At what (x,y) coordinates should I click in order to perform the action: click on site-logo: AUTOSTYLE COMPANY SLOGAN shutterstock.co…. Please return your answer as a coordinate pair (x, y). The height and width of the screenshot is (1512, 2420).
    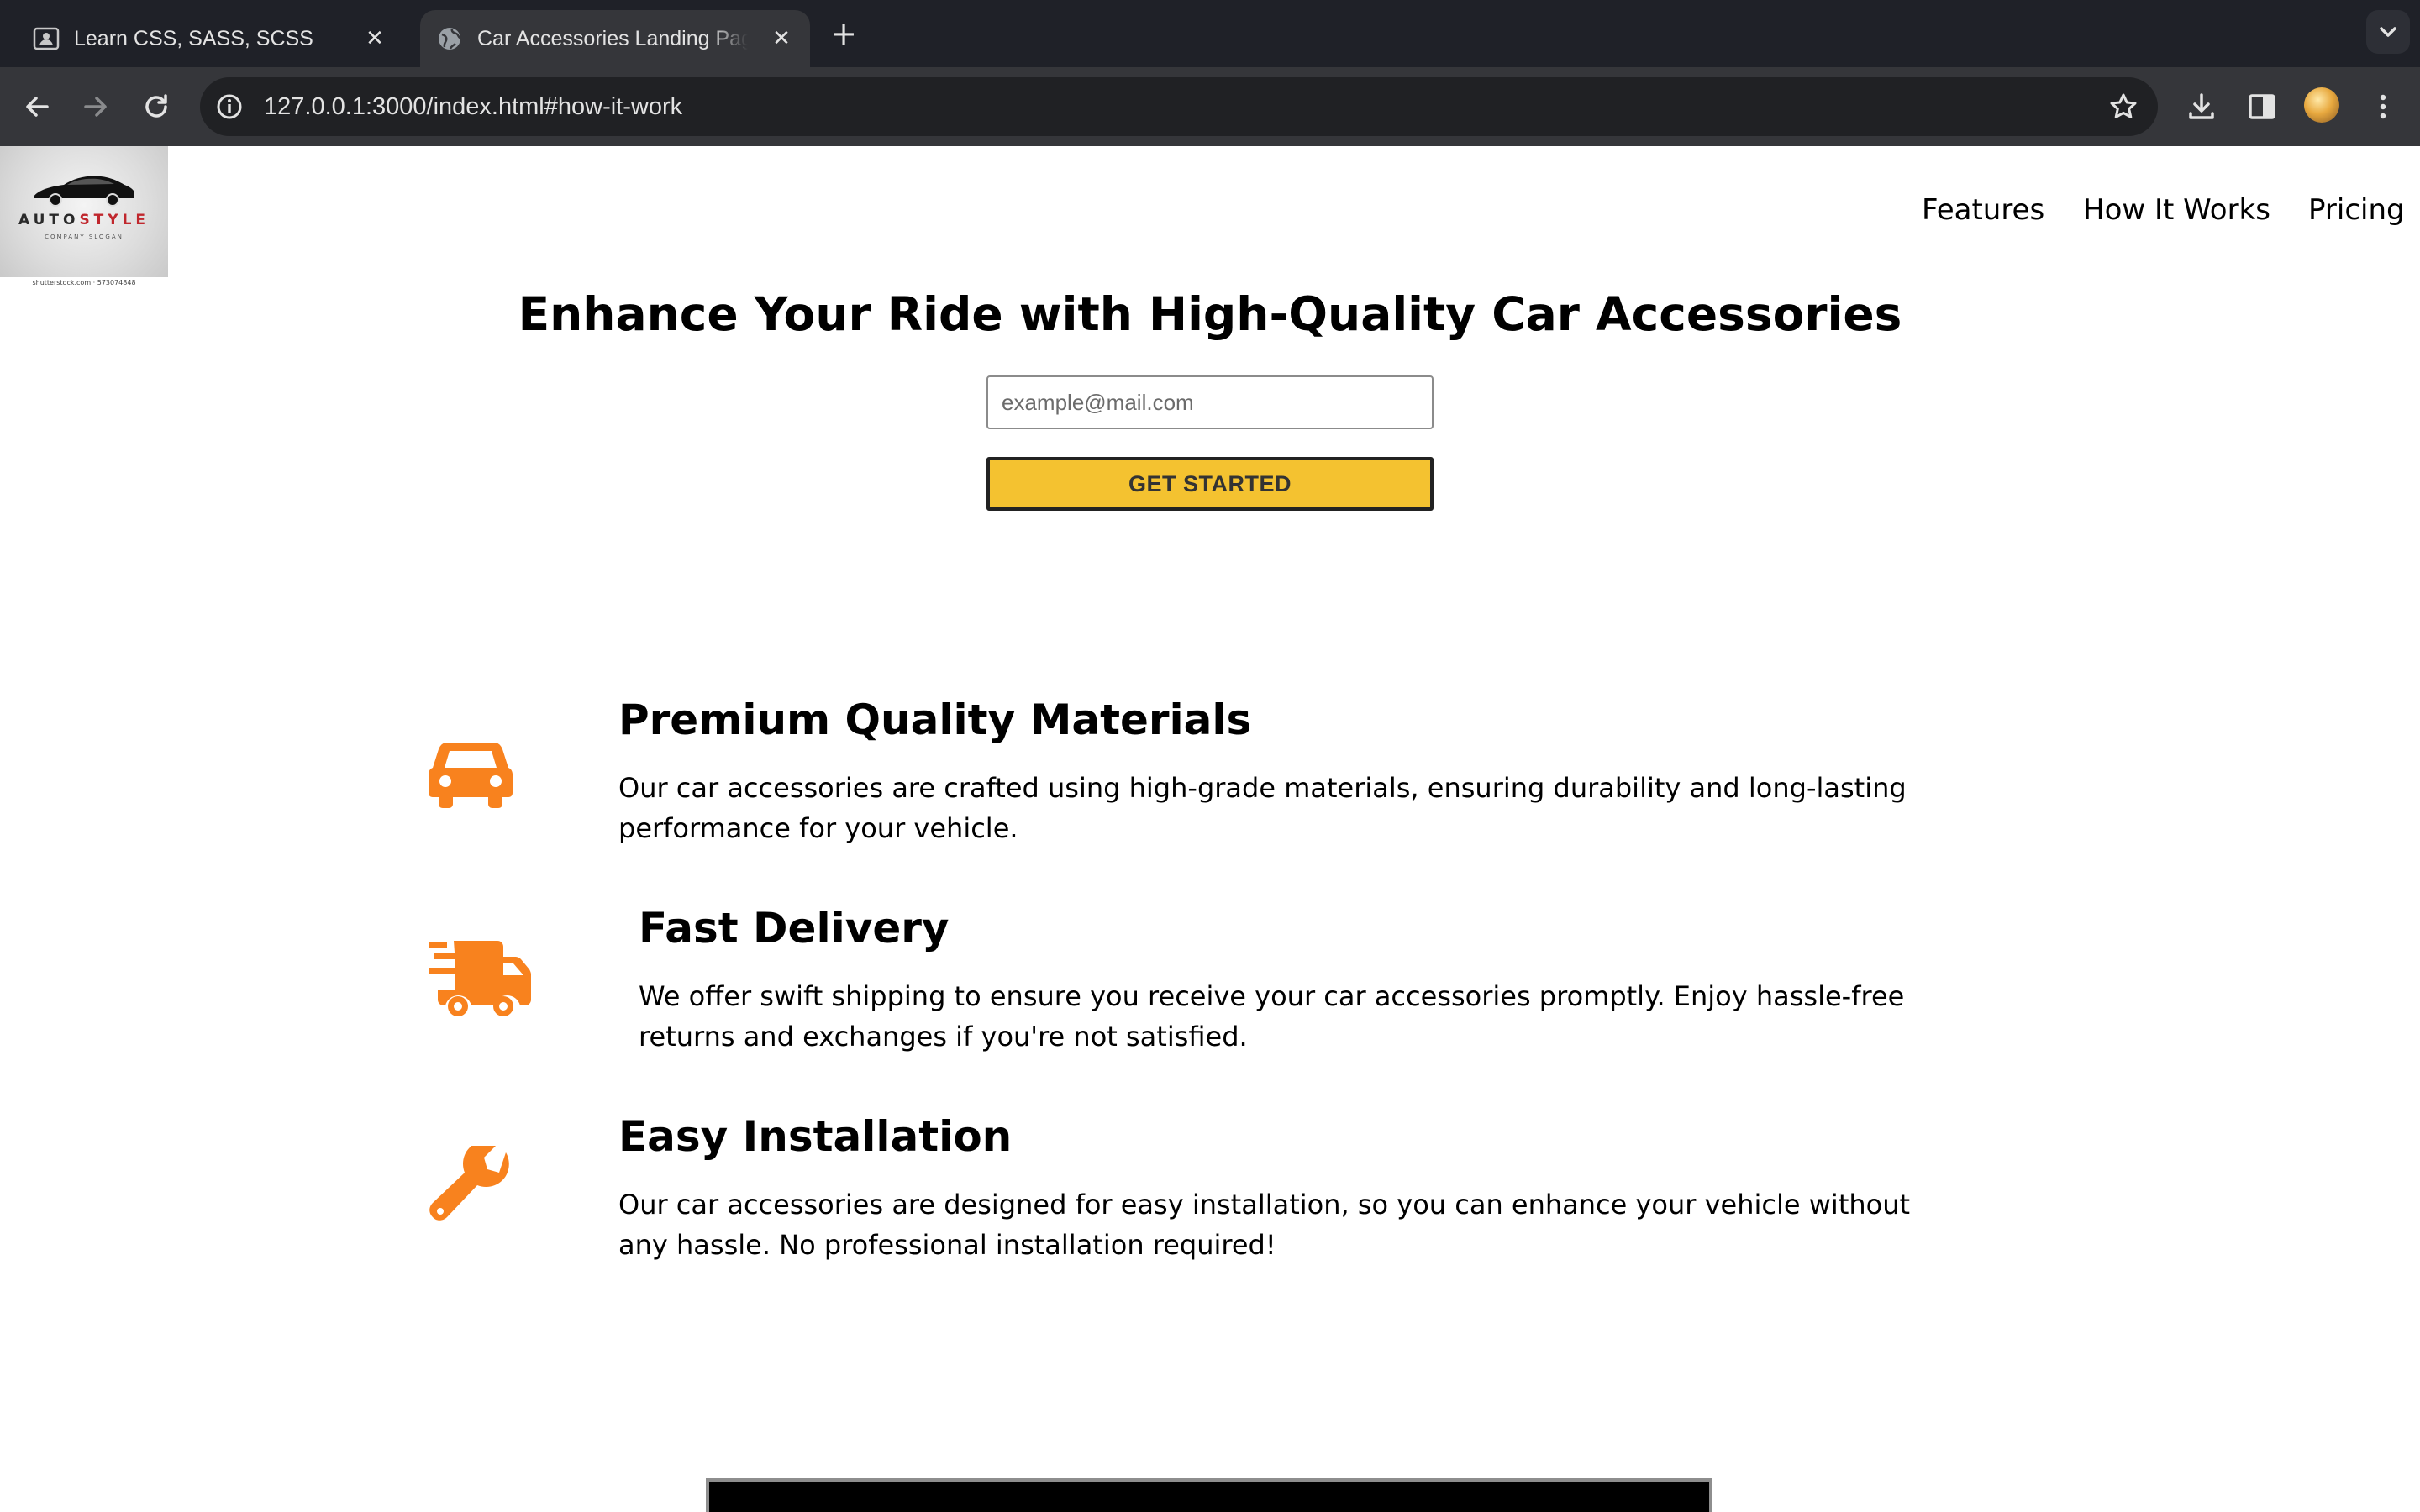
    Looking at the image, I should click on (84, 217).